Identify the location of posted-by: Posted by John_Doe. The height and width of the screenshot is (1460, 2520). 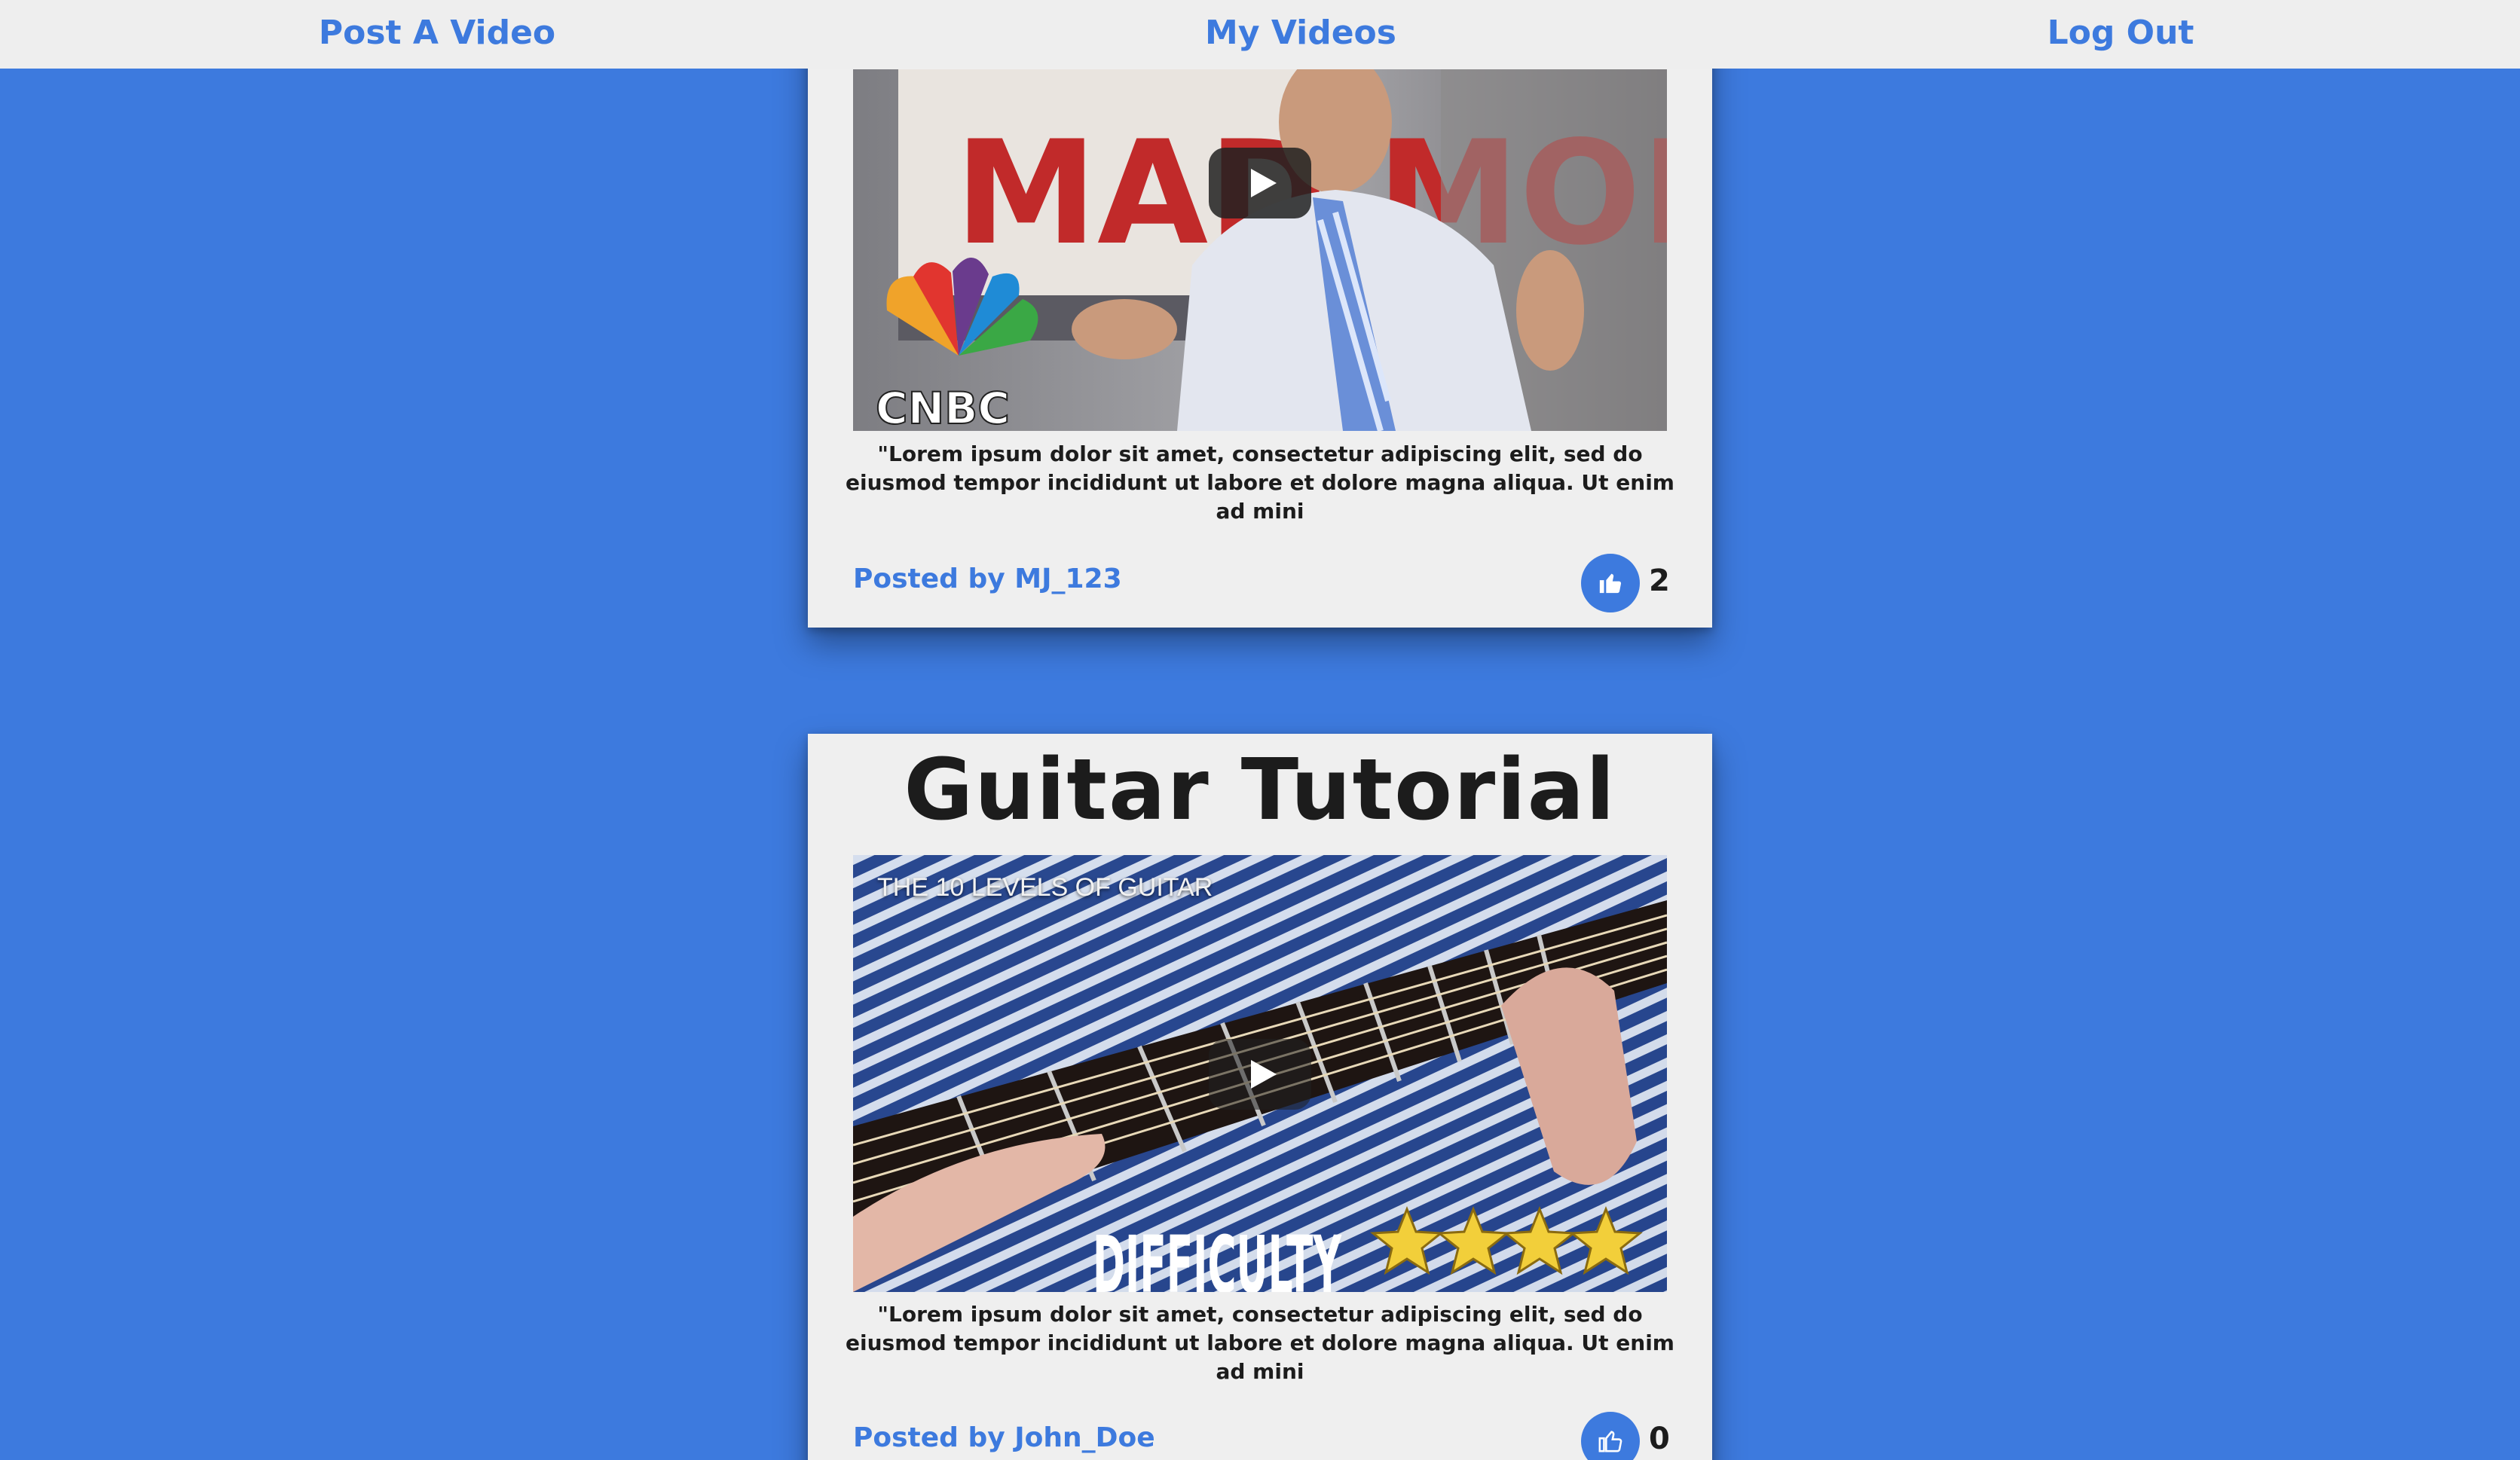
(1004, 1437).